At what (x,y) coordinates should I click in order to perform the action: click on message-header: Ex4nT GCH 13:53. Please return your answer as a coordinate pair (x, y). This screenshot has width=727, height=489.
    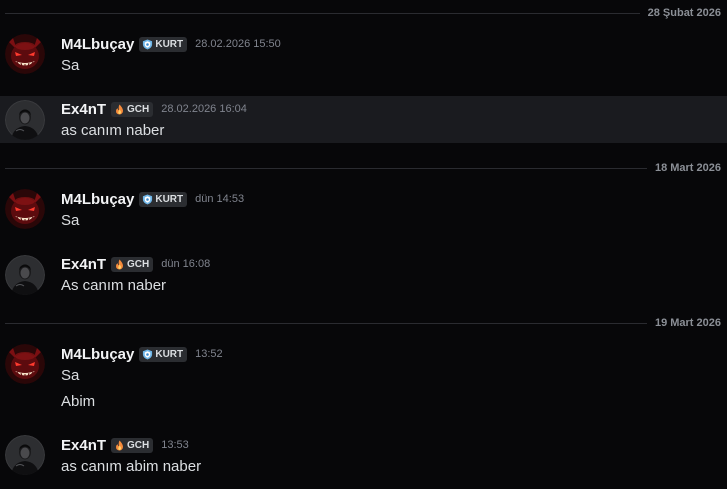
    Looking at the image, I should click on (125, 445).